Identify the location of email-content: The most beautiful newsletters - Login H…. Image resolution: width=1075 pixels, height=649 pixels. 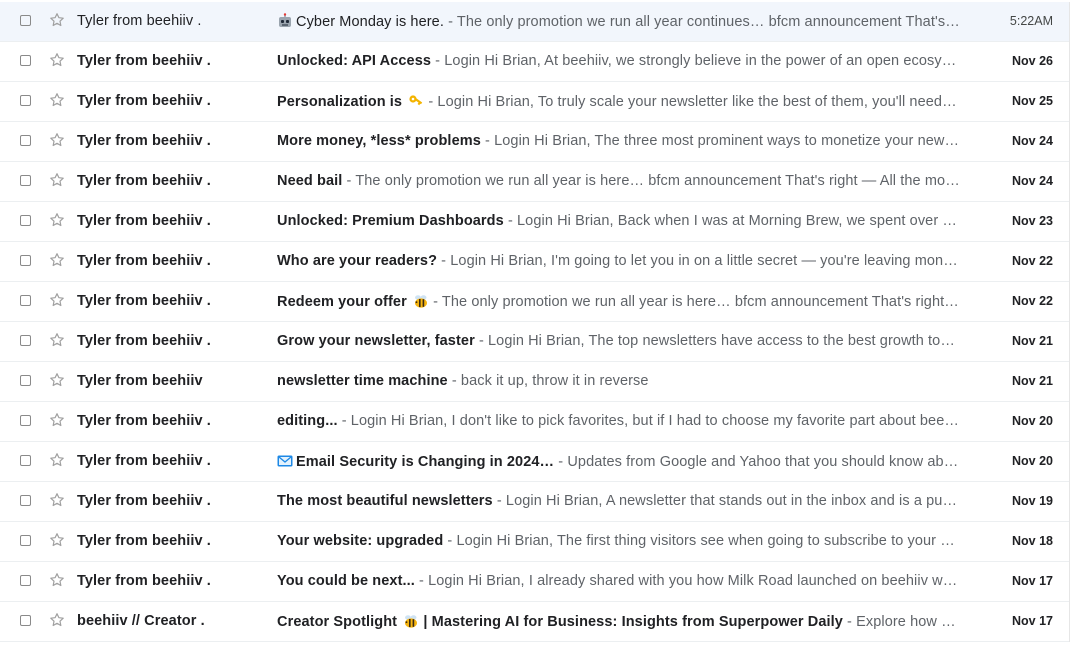
(618, 501).